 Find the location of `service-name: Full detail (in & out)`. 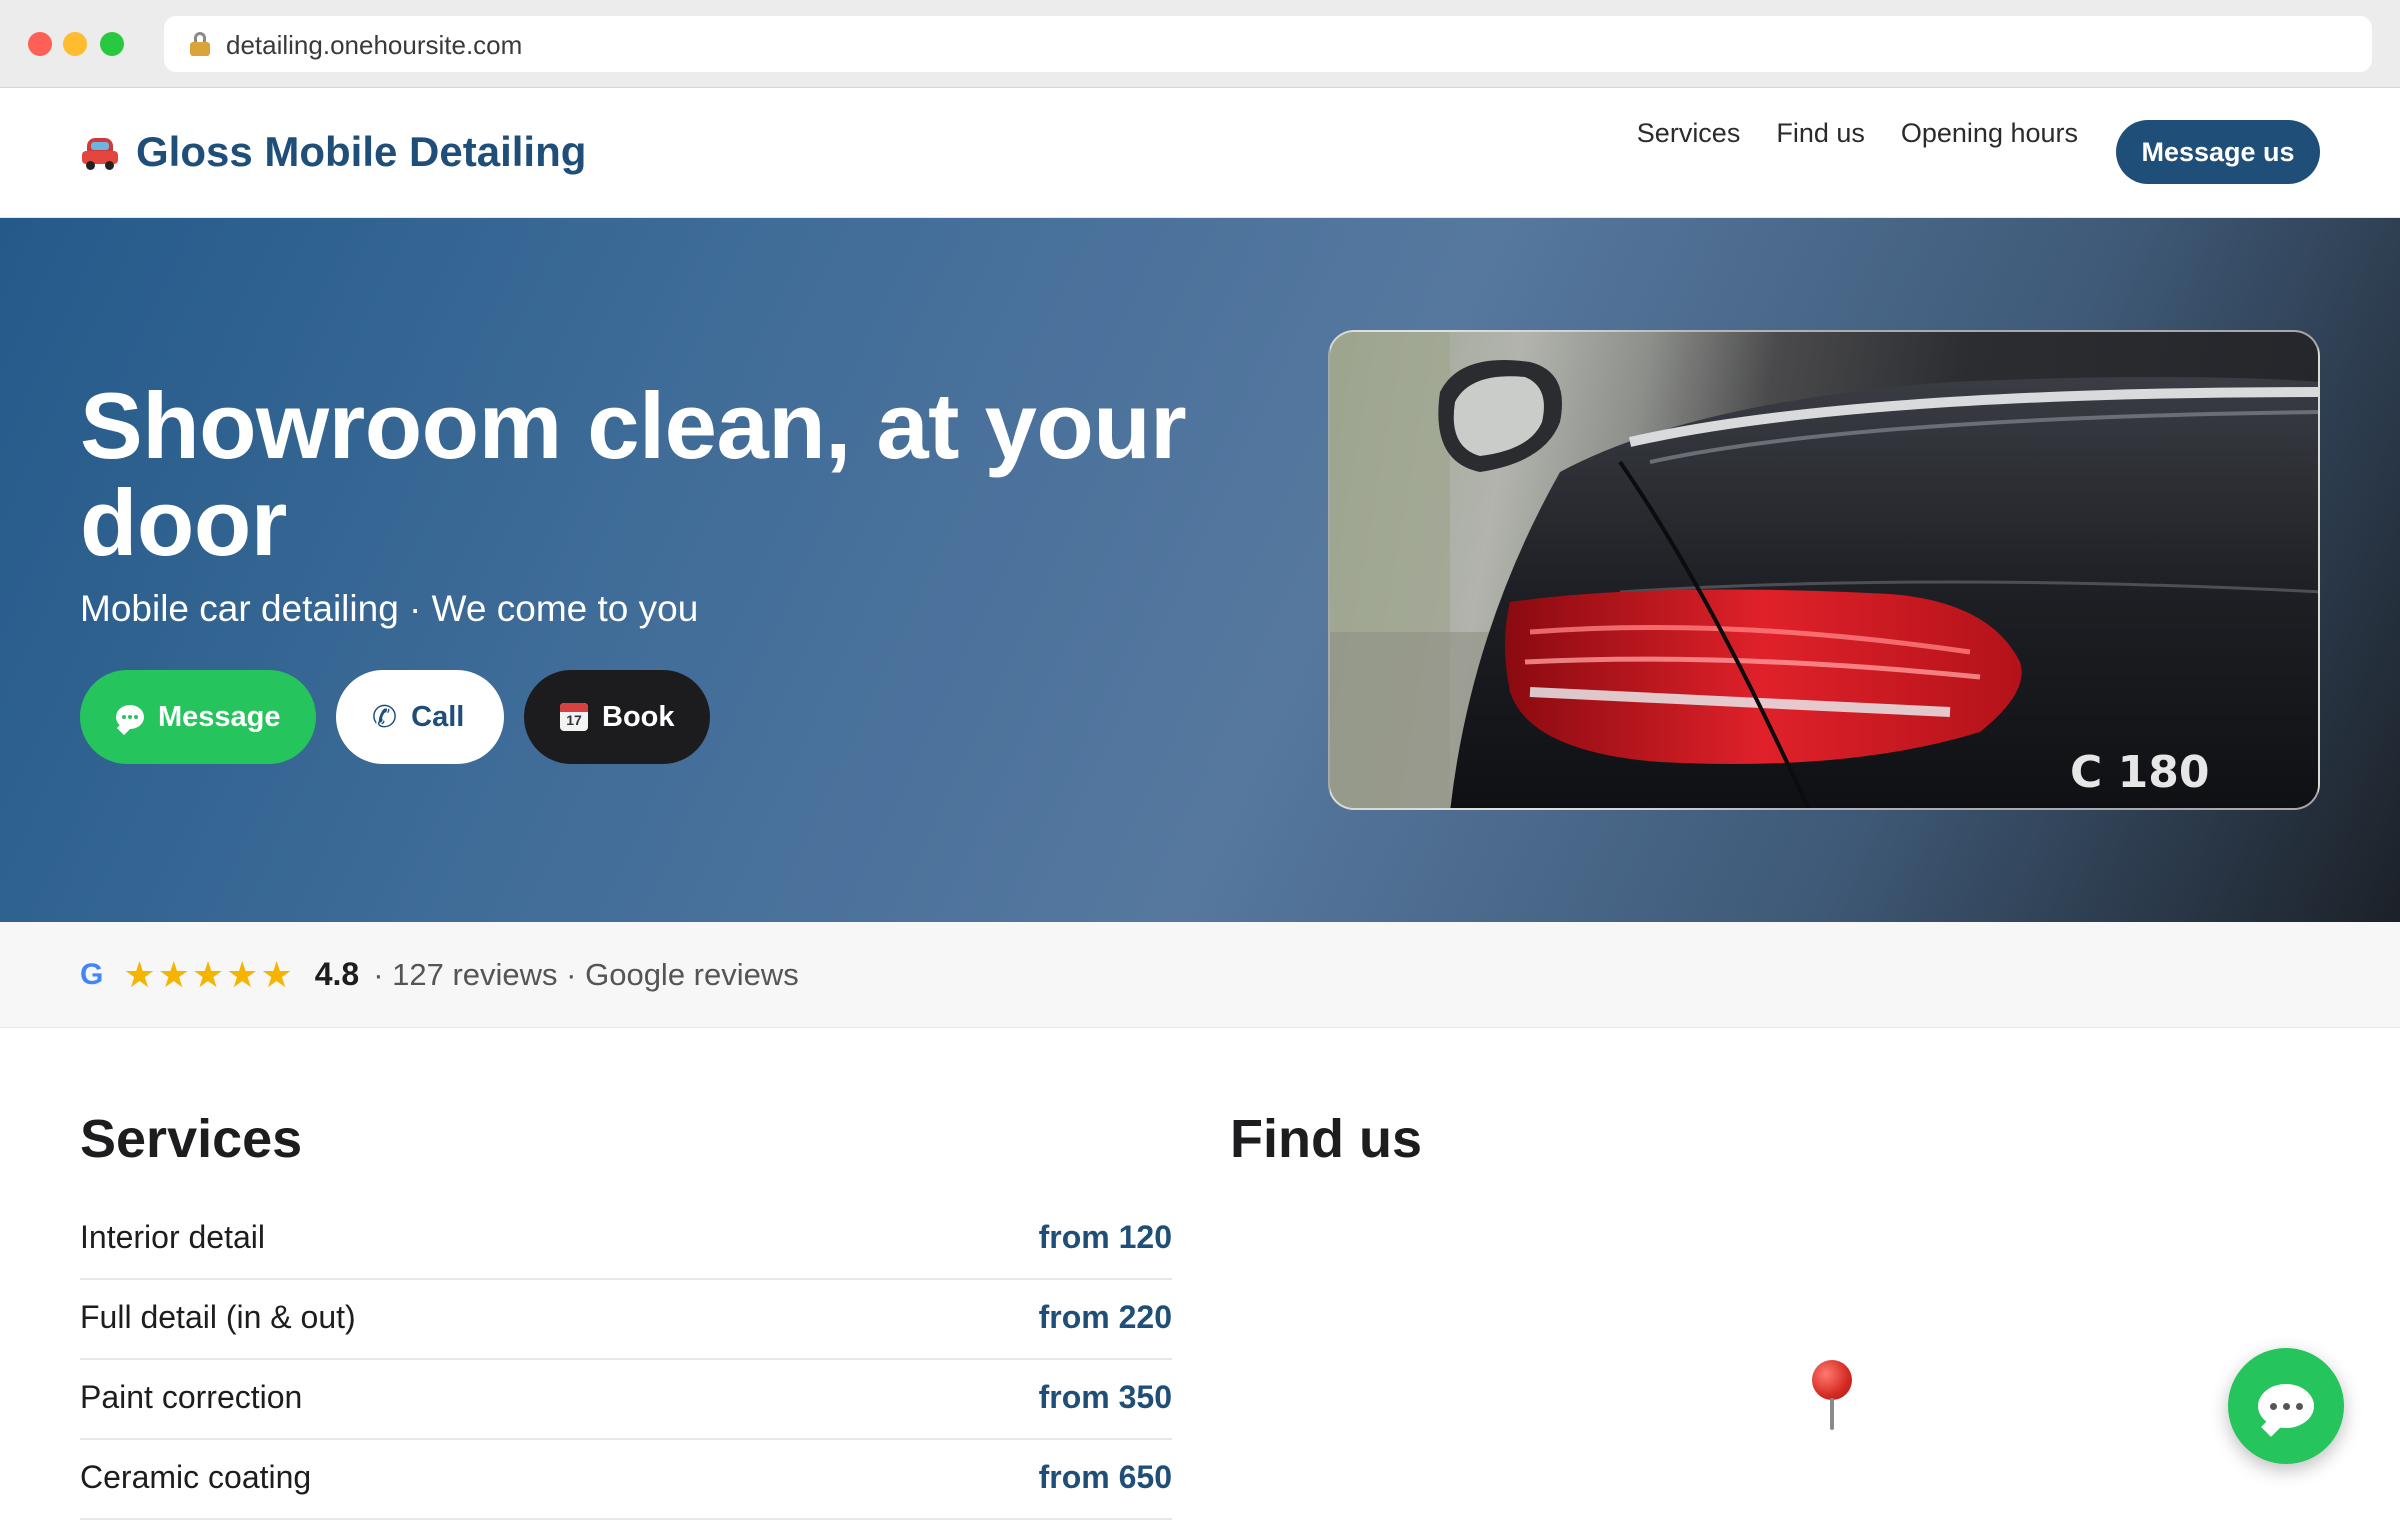

service-name: Full detail (in & out) is located at coordinates (218, 1316).